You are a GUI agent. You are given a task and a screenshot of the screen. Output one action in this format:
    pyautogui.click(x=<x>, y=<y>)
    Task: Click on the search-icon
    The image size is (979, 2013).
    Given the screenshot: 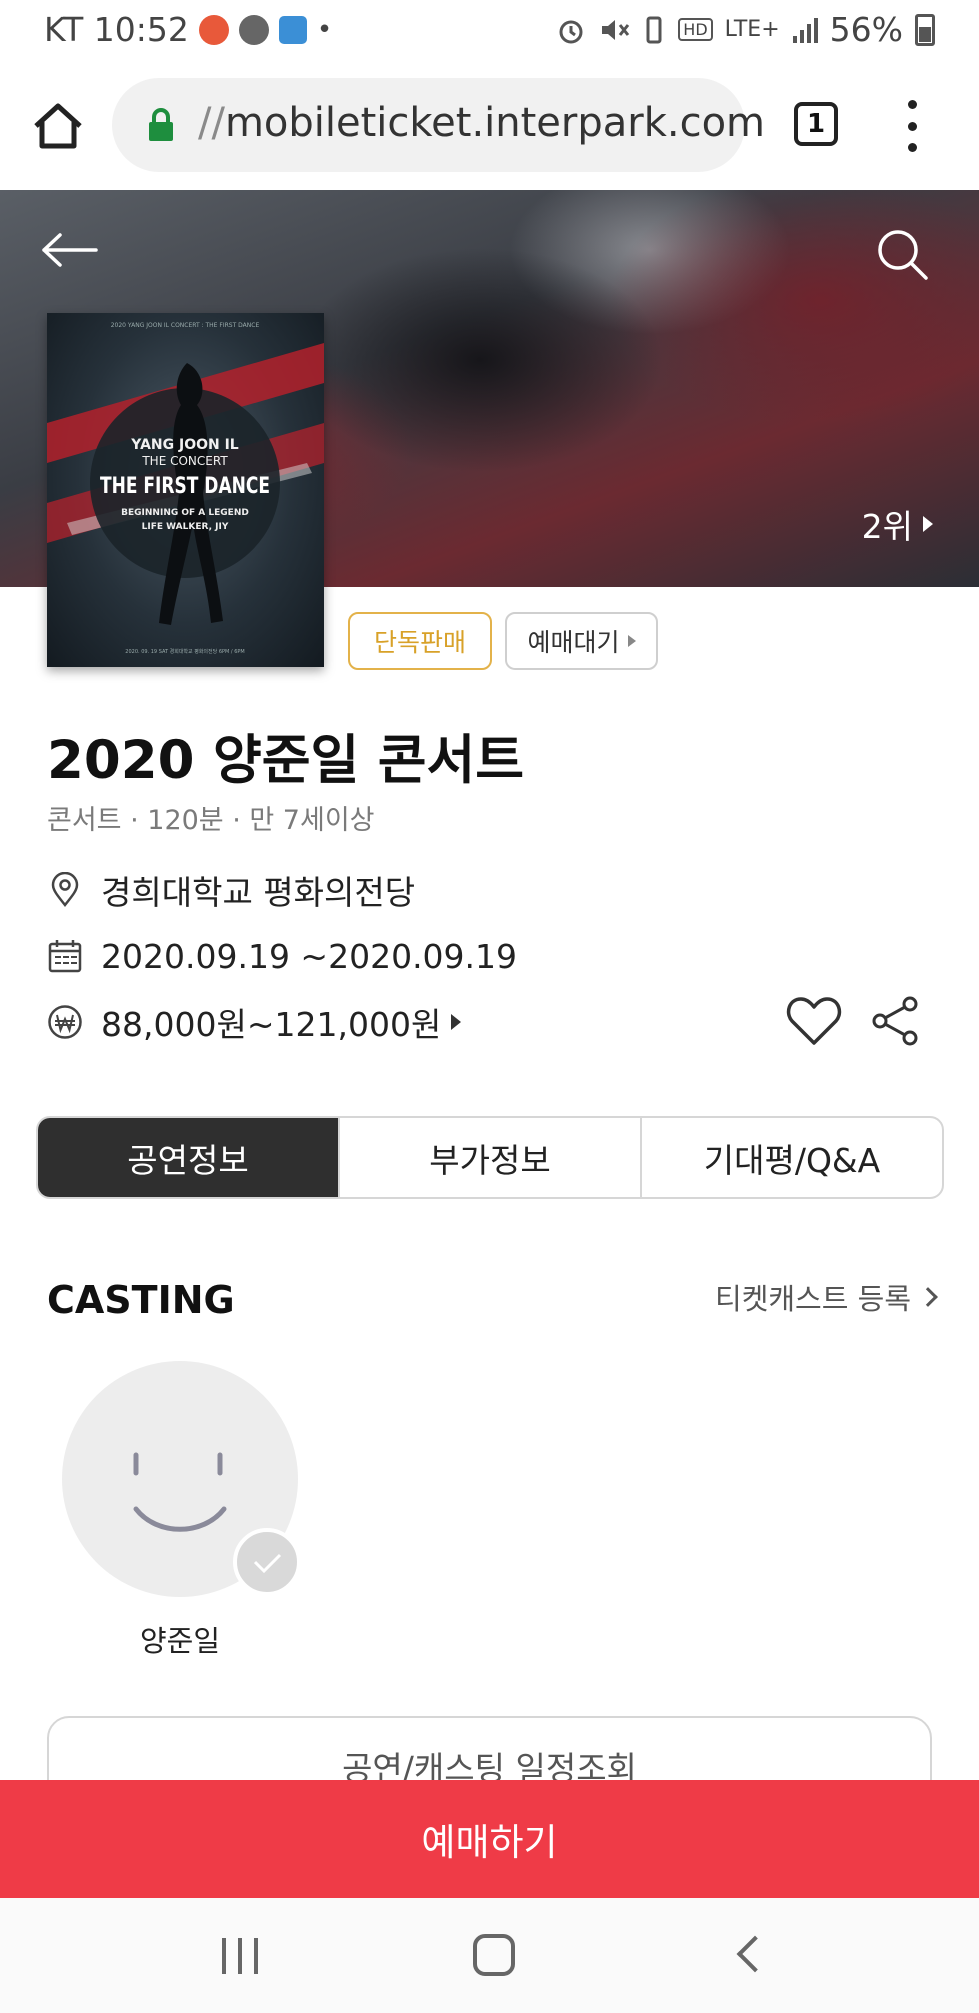 What is the action you would take?
    pyautogui.click(x=902, y=254)
    